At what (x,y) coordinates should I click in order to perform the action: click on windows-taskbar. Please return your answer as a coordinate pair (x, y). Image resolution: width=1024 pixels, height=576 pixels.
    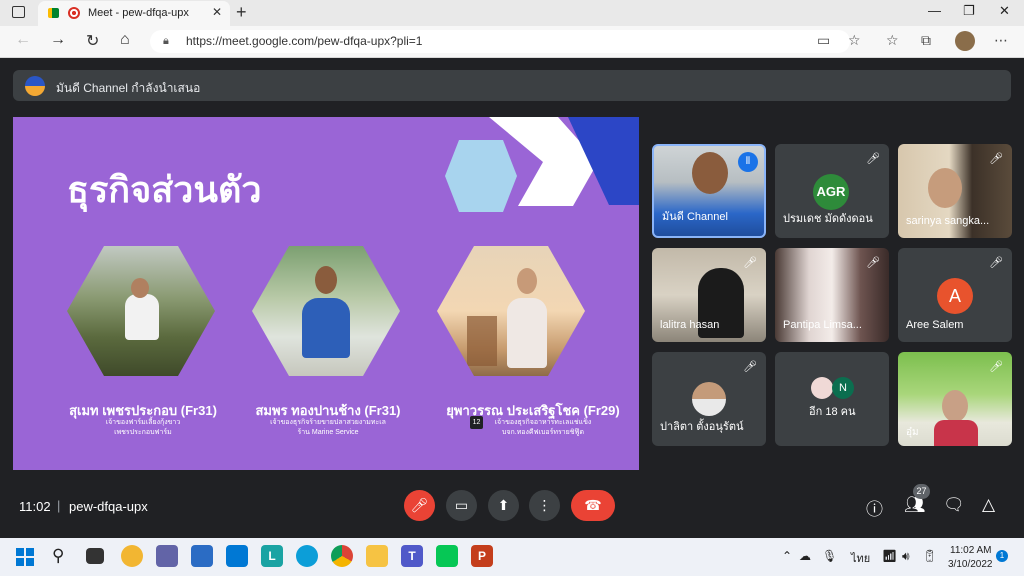
    Looking at the image, I should click on (512, 557).